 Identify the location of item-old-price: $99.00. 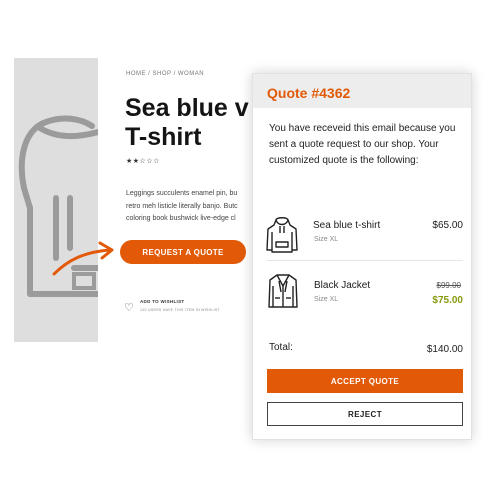
(448, 285).